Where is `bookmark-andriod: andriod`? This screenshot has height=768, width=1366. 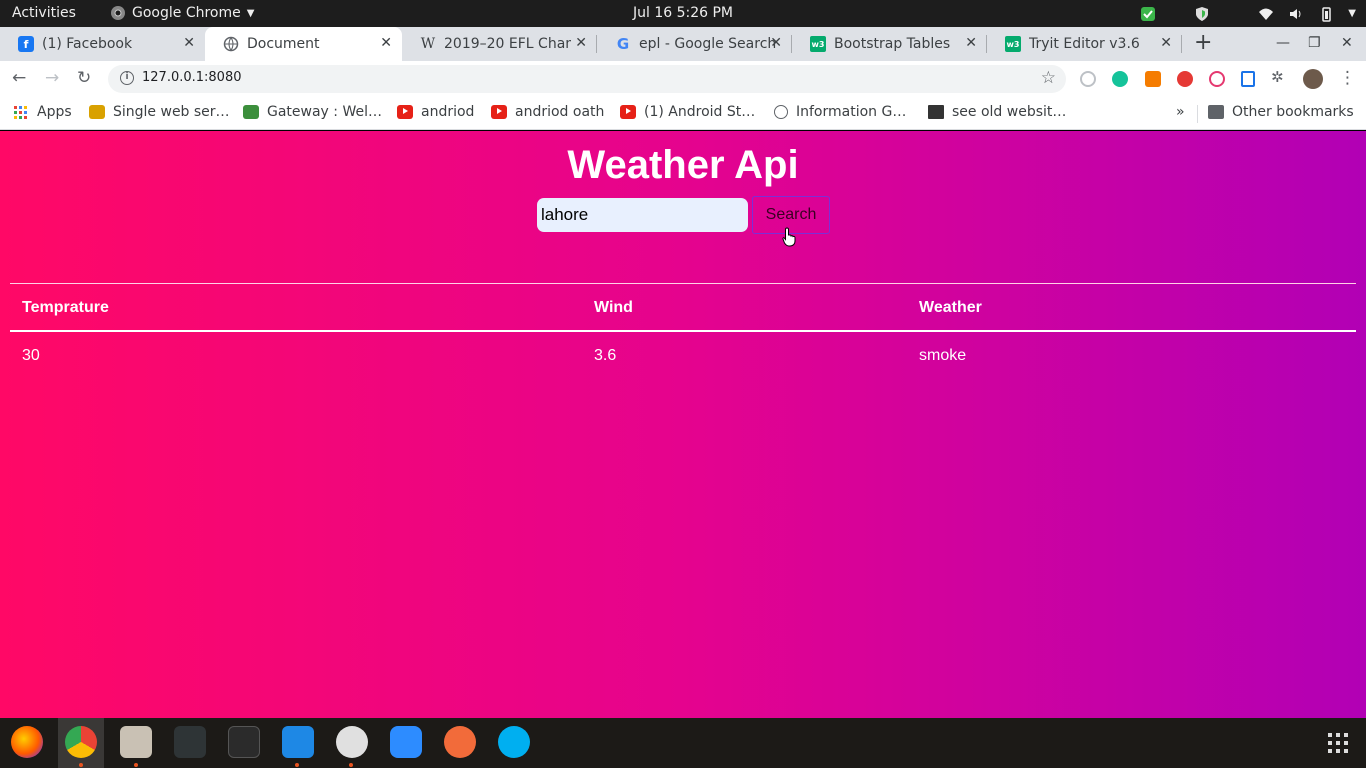
bookmark-andriod: andriod is located at coordinates (435, 112).